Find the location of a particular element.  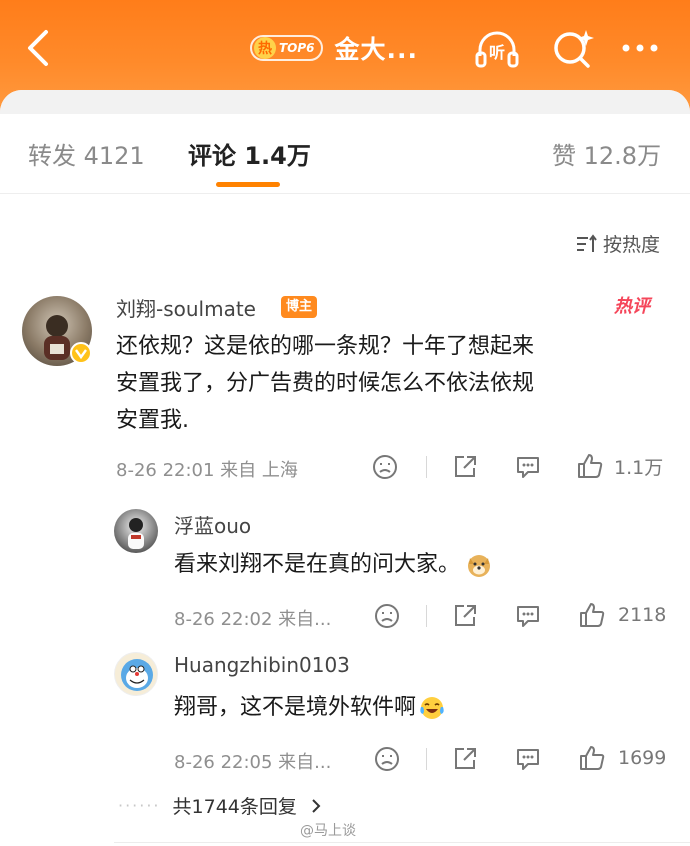

verified-icon is located at coordinates (81, 353).